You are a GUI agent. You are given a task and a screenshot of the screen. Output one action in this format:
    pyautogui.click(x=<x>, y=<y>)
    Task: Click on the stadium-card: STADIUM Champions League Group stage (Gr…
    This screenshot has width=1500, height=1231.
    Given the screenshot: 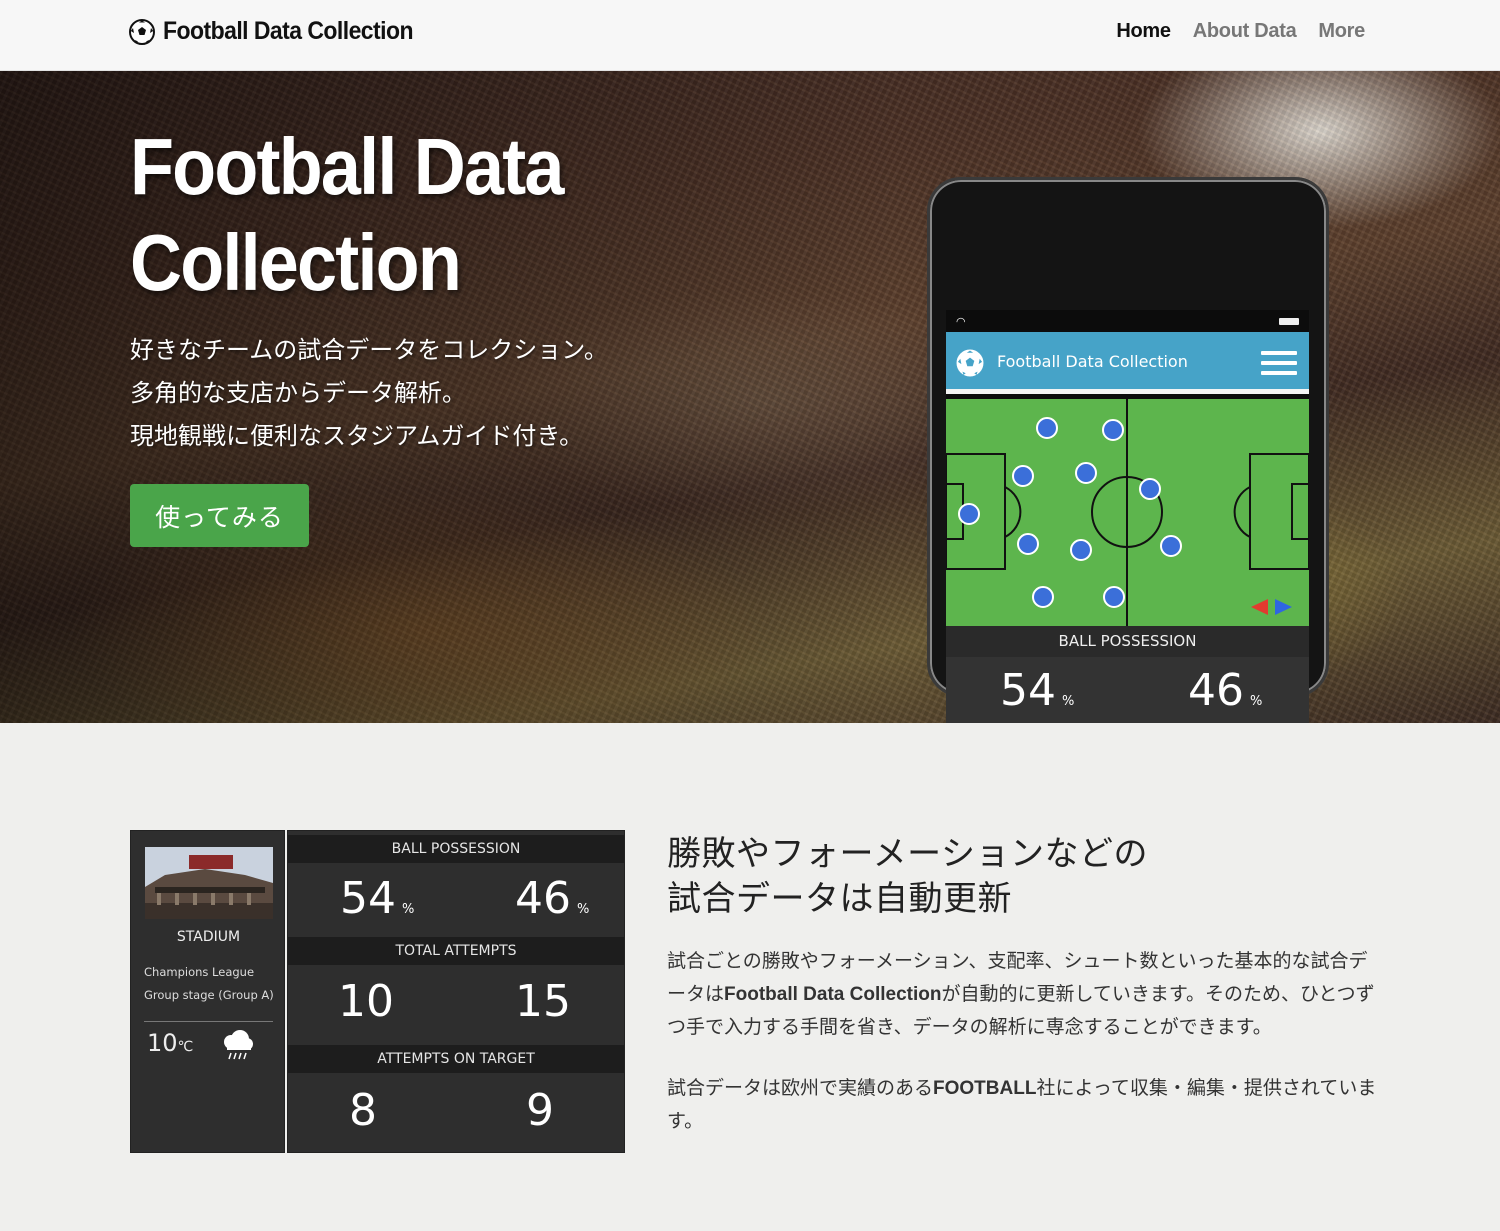 What is the action you would take?
    pyautogui.click(x=207, y=991)
    